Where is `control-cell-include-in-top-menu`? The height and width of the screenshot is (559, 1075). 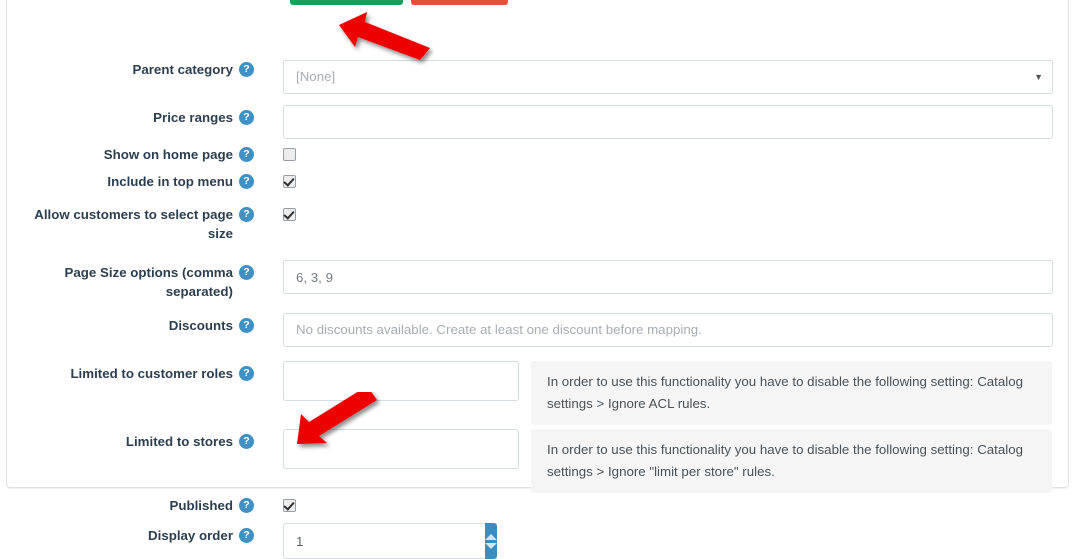
control-cell-include-in-top-menu is located at coordinates (664, 180).